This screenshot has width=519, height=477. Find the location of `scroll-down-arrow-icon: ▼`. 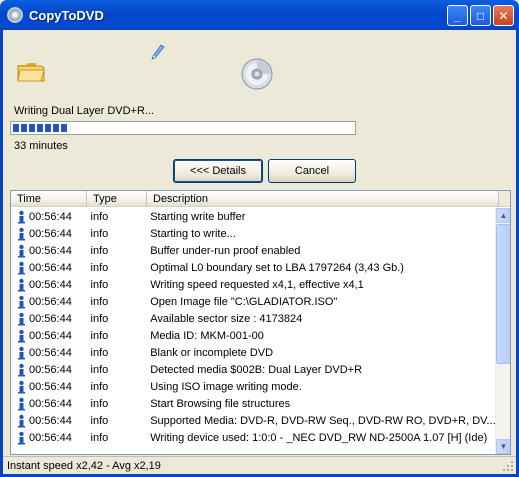

scroll-down-arrow-icon: ▼ is located at coordinates (503, 446).